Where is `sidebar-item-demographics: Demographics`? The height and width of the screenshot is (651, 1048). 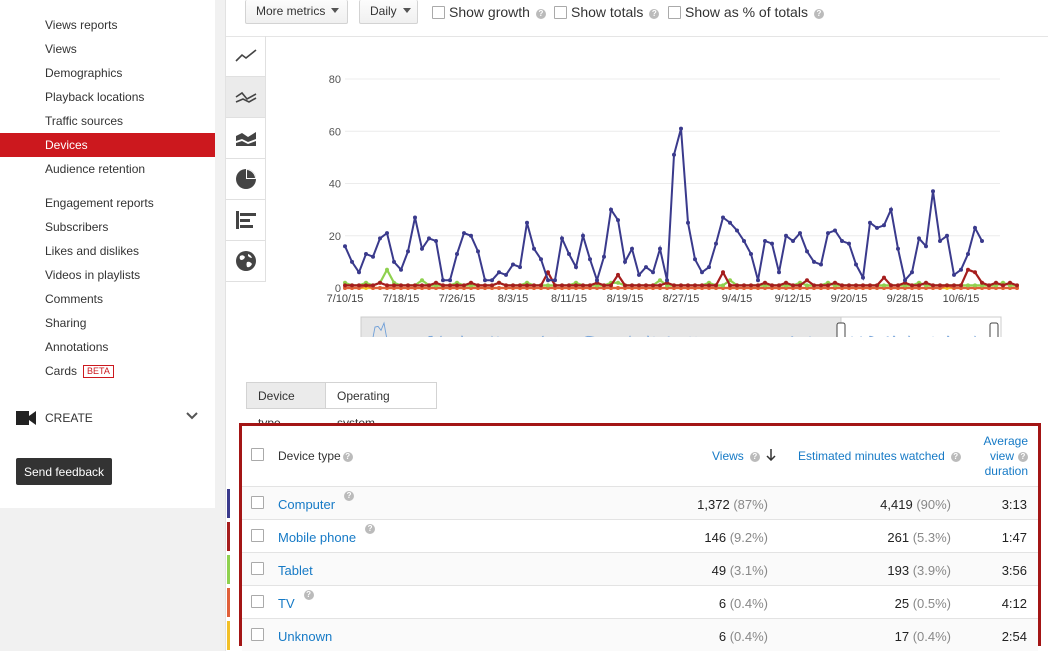 sidebar-item-demographics: Demographics is located at coordinates (107, 73).